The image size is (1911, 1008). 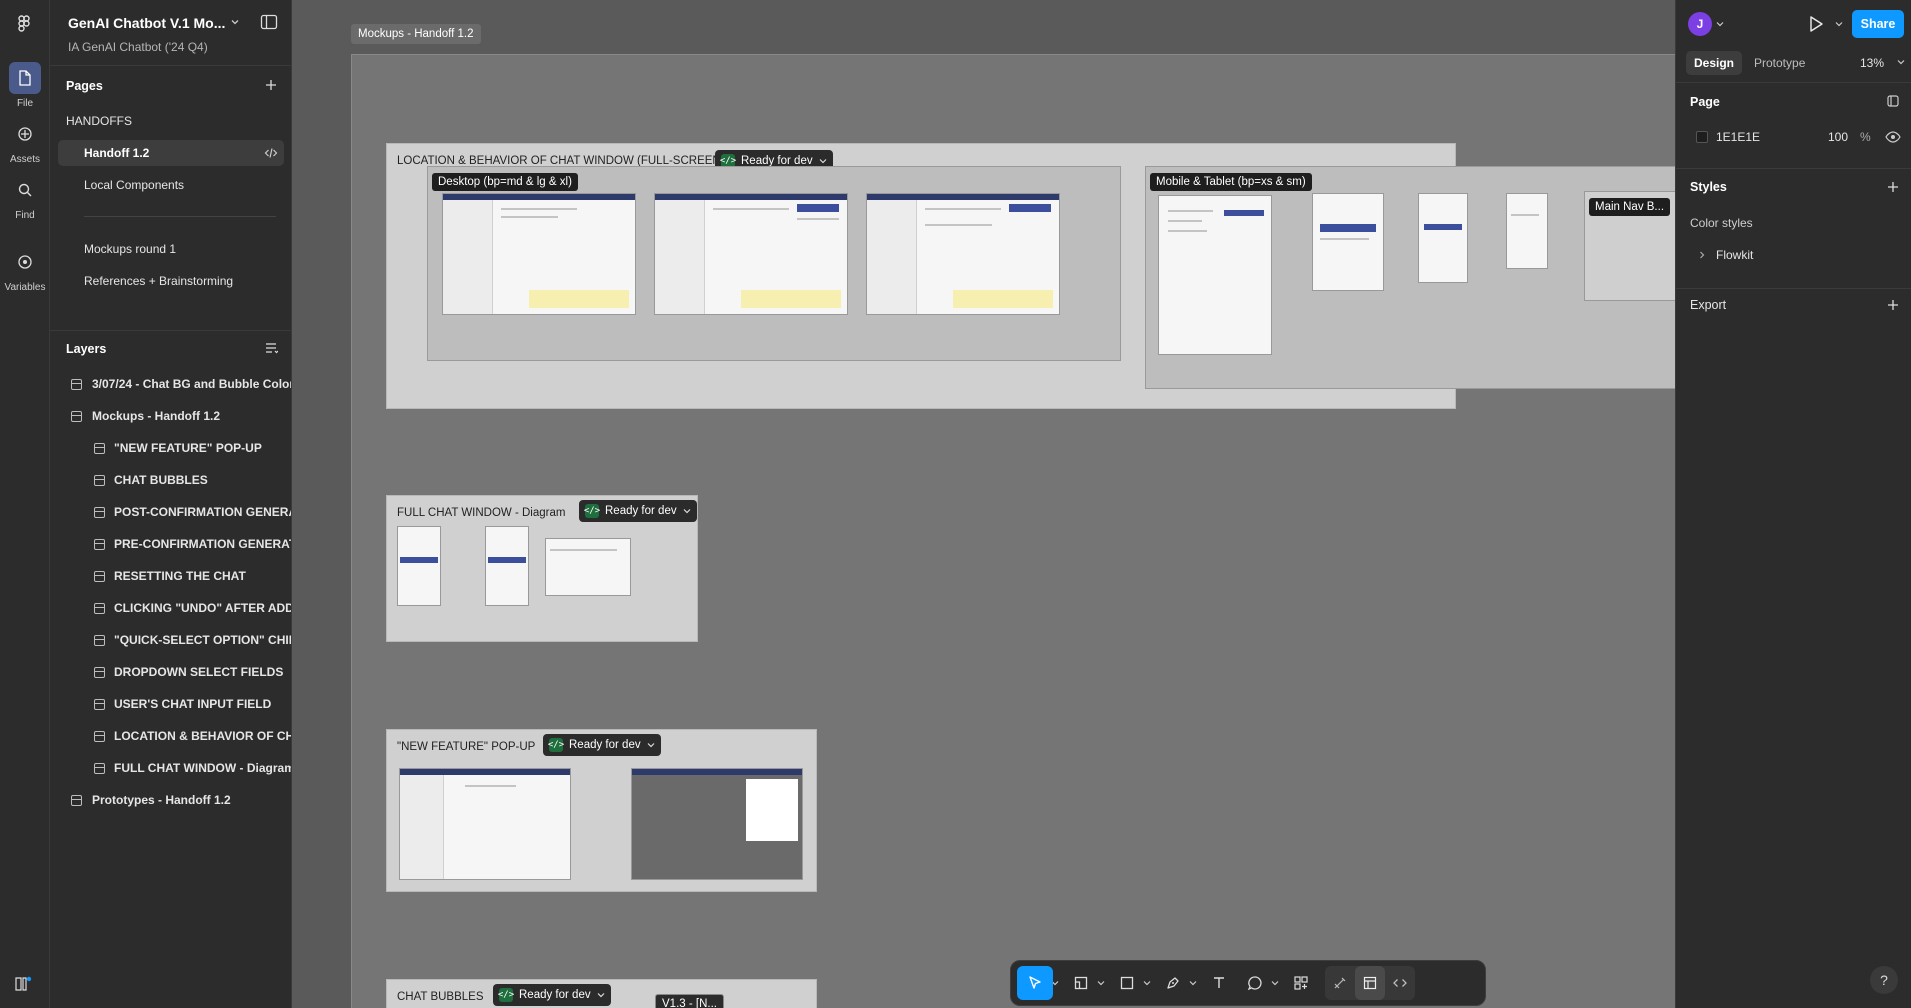 What do you see at coordinates (1893, 101) in the screenshot?
I see `local-styles-icon` at bounding box center [1893, 101].